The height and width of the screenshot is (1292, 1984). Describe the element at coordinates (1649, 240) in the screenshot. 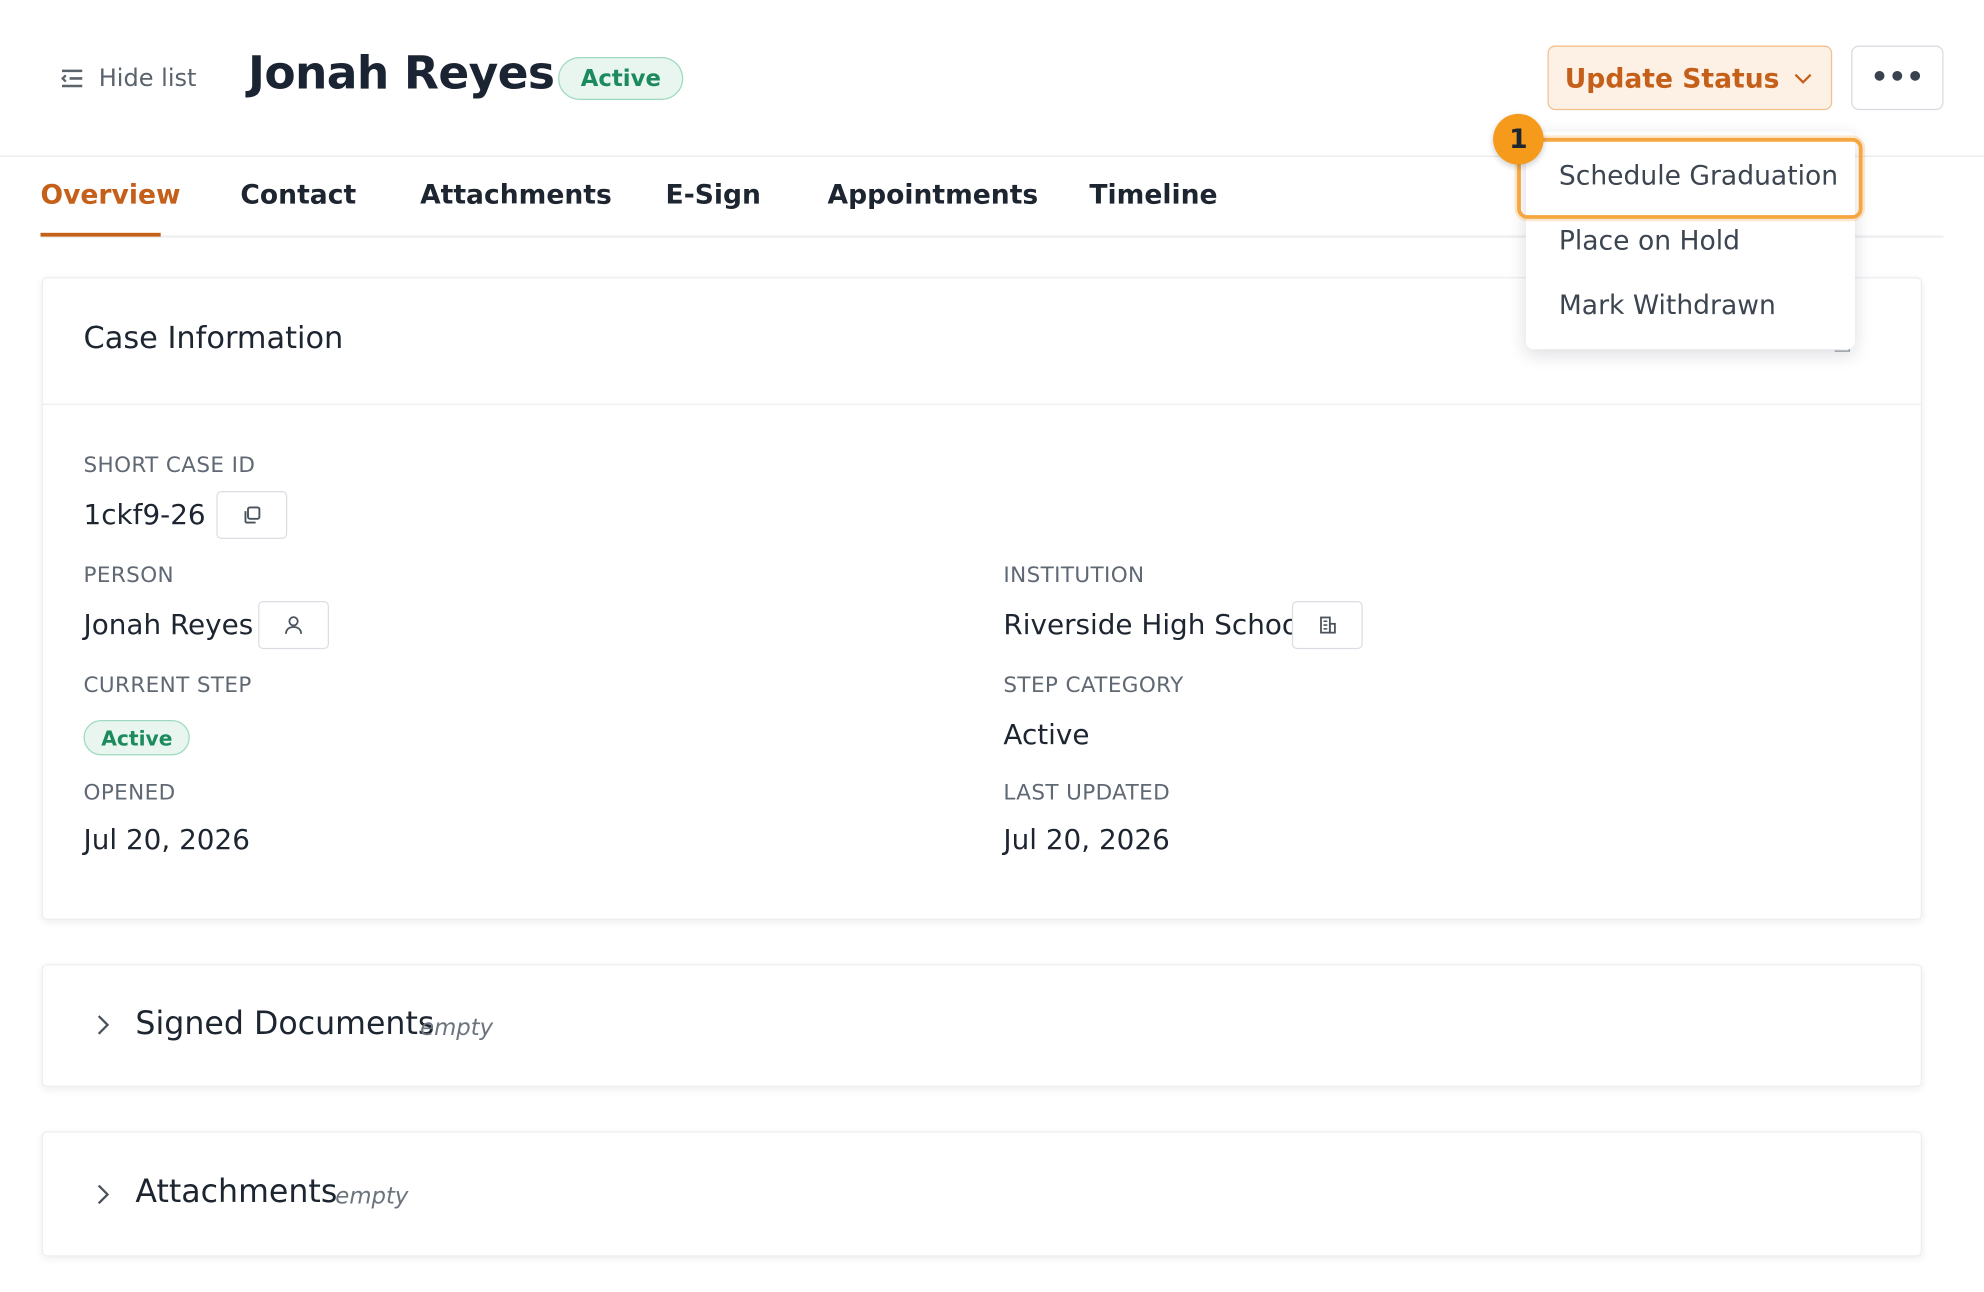

I see `menu-item-place-on-hold: Place on Hold` at that location.